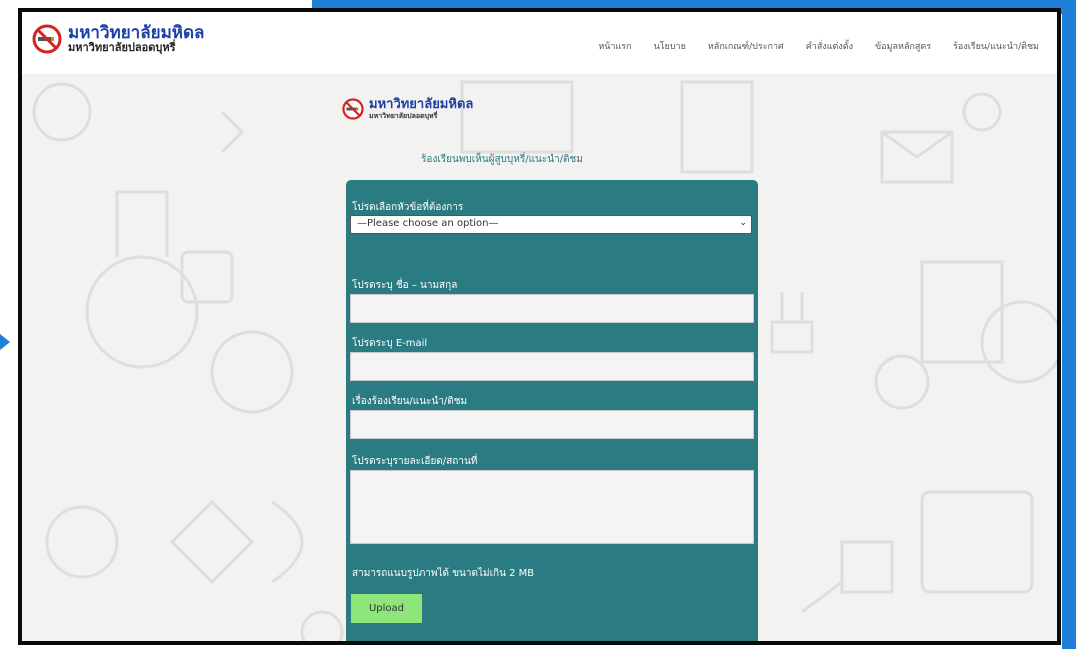 This screenshot has height=649, width=1076. I want to click on topic-select: —Please choose an option— ⌄, so click(551, 224).